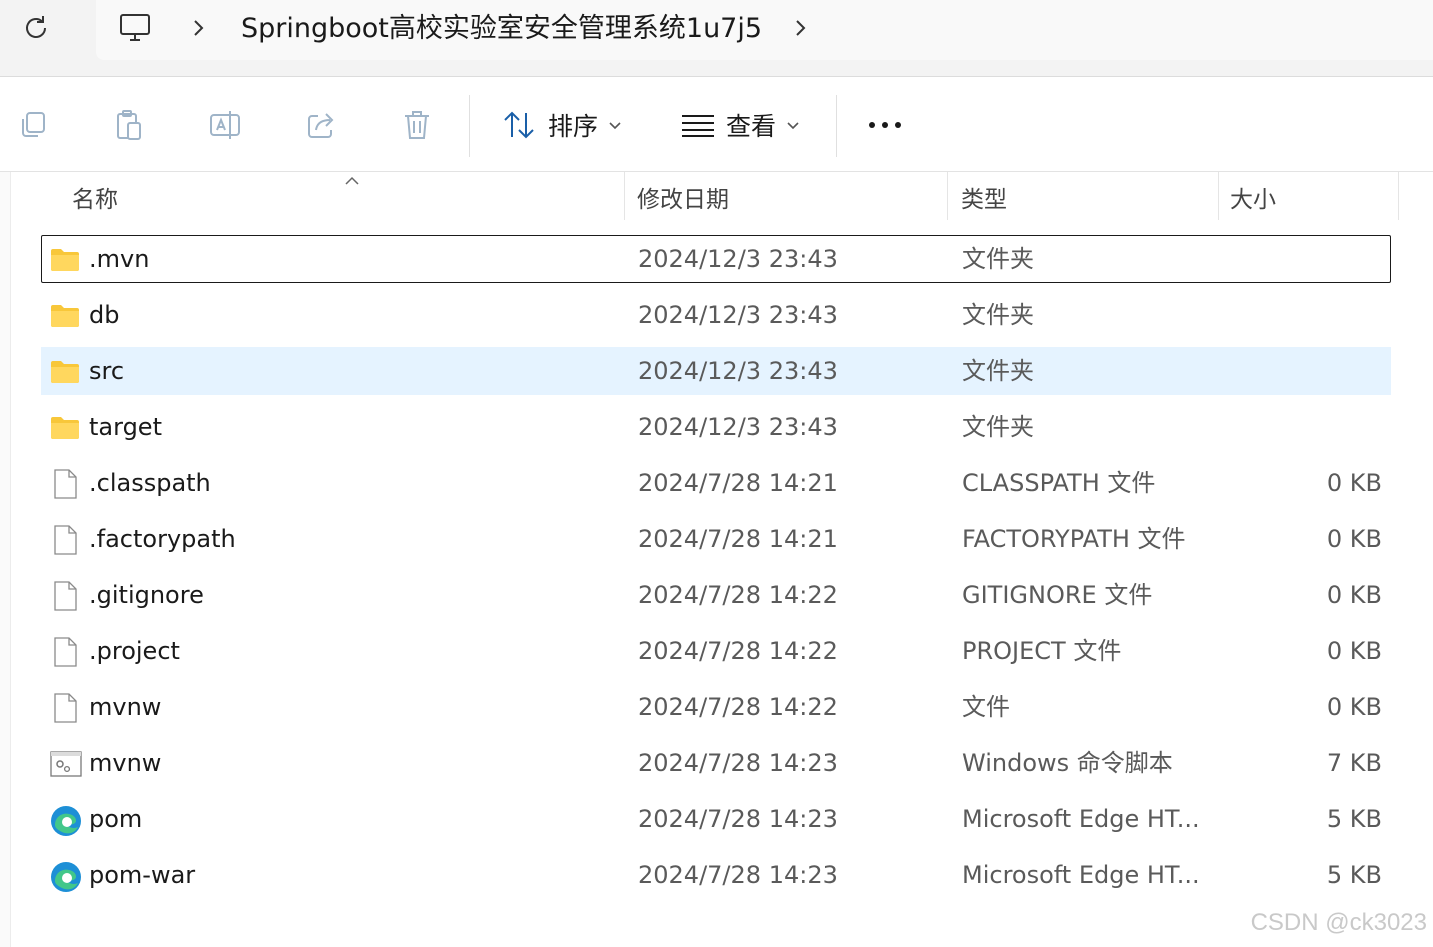 The image size is (1433, 947). Describe the element at coordinates (116, 819) in the screenshot. I see `file-name: pom` at that location.